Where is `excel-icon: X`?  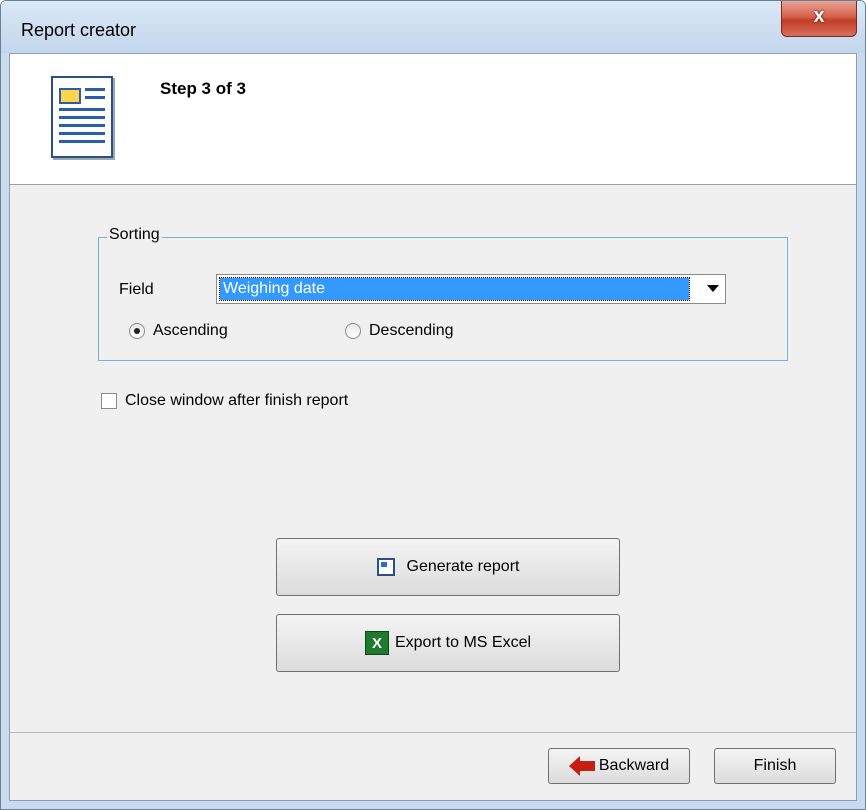
excel-icon: X is located at coordinates (376, 643).